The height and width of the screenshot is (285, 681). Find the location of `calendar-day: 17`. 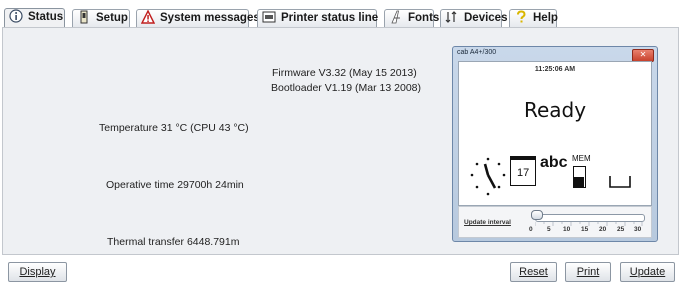

calendar-day: 17 is located at coordinates (523, 173).